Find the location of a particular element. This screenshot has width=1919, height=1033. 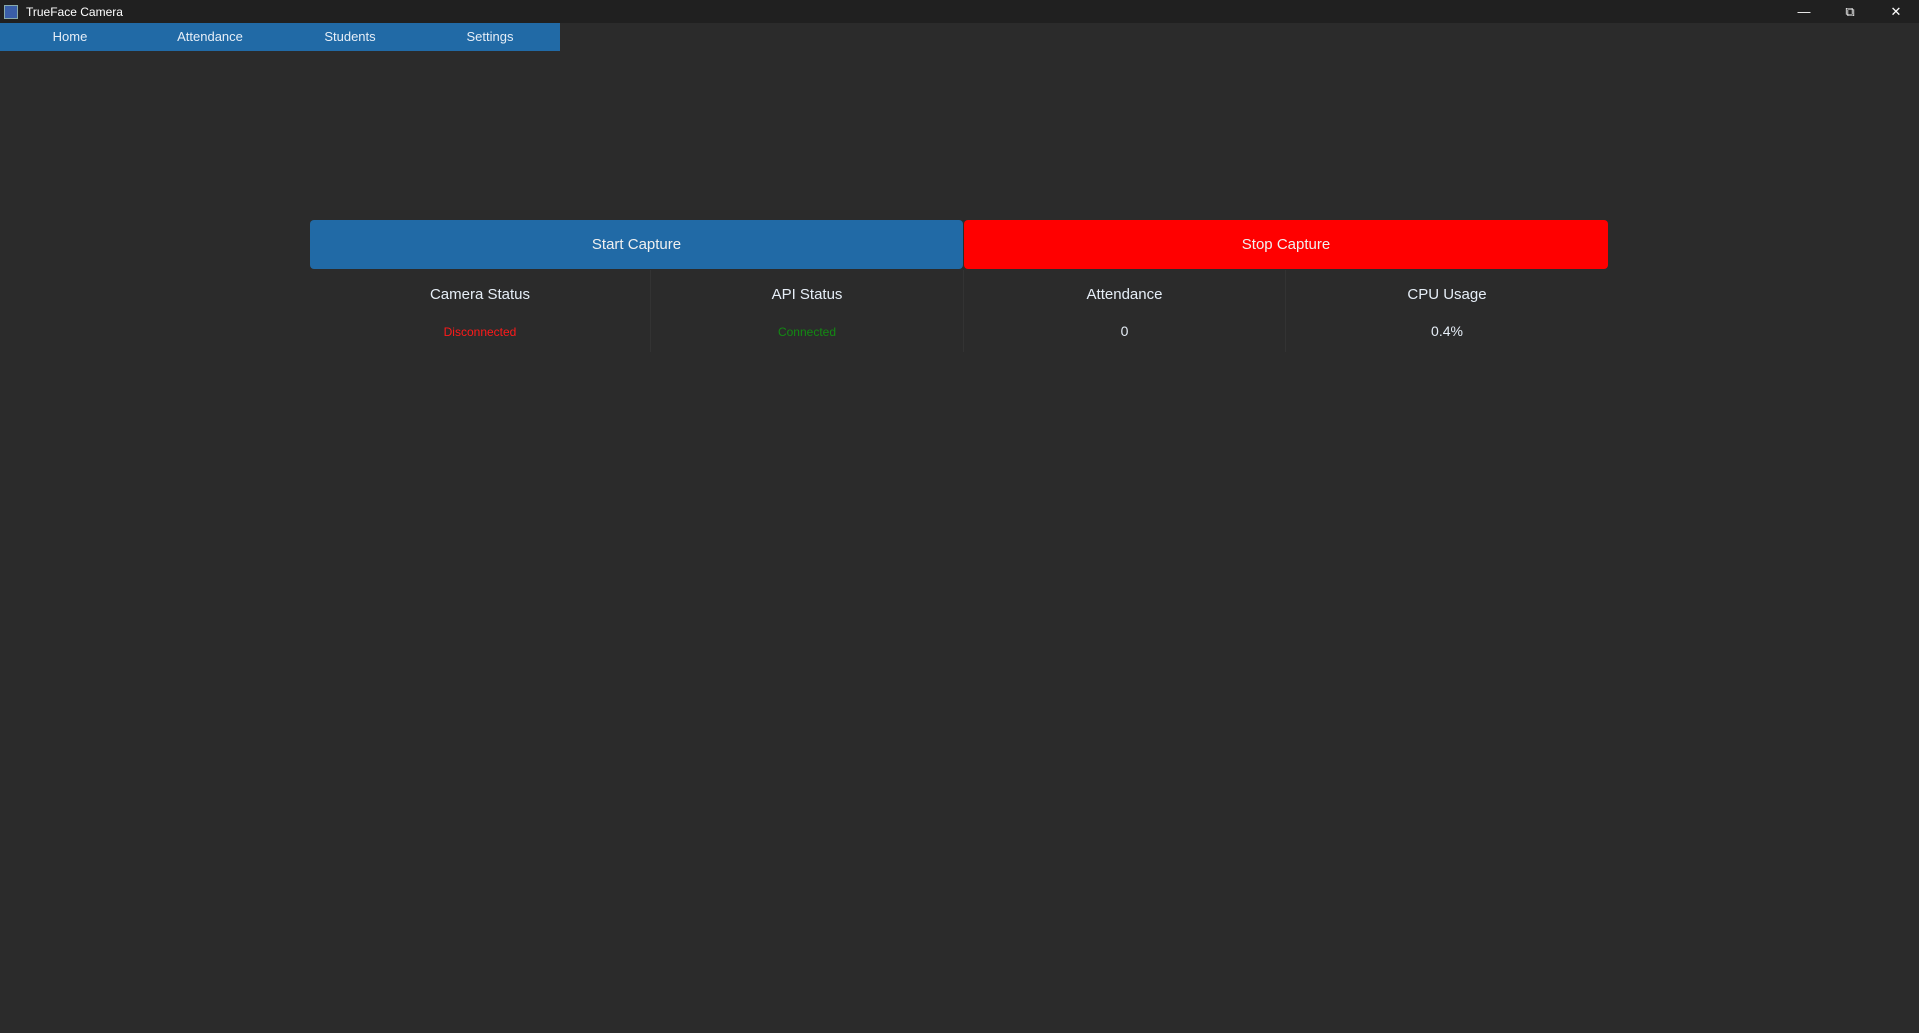

nav-attendance: Attendance is located at coordinates (210, 37).